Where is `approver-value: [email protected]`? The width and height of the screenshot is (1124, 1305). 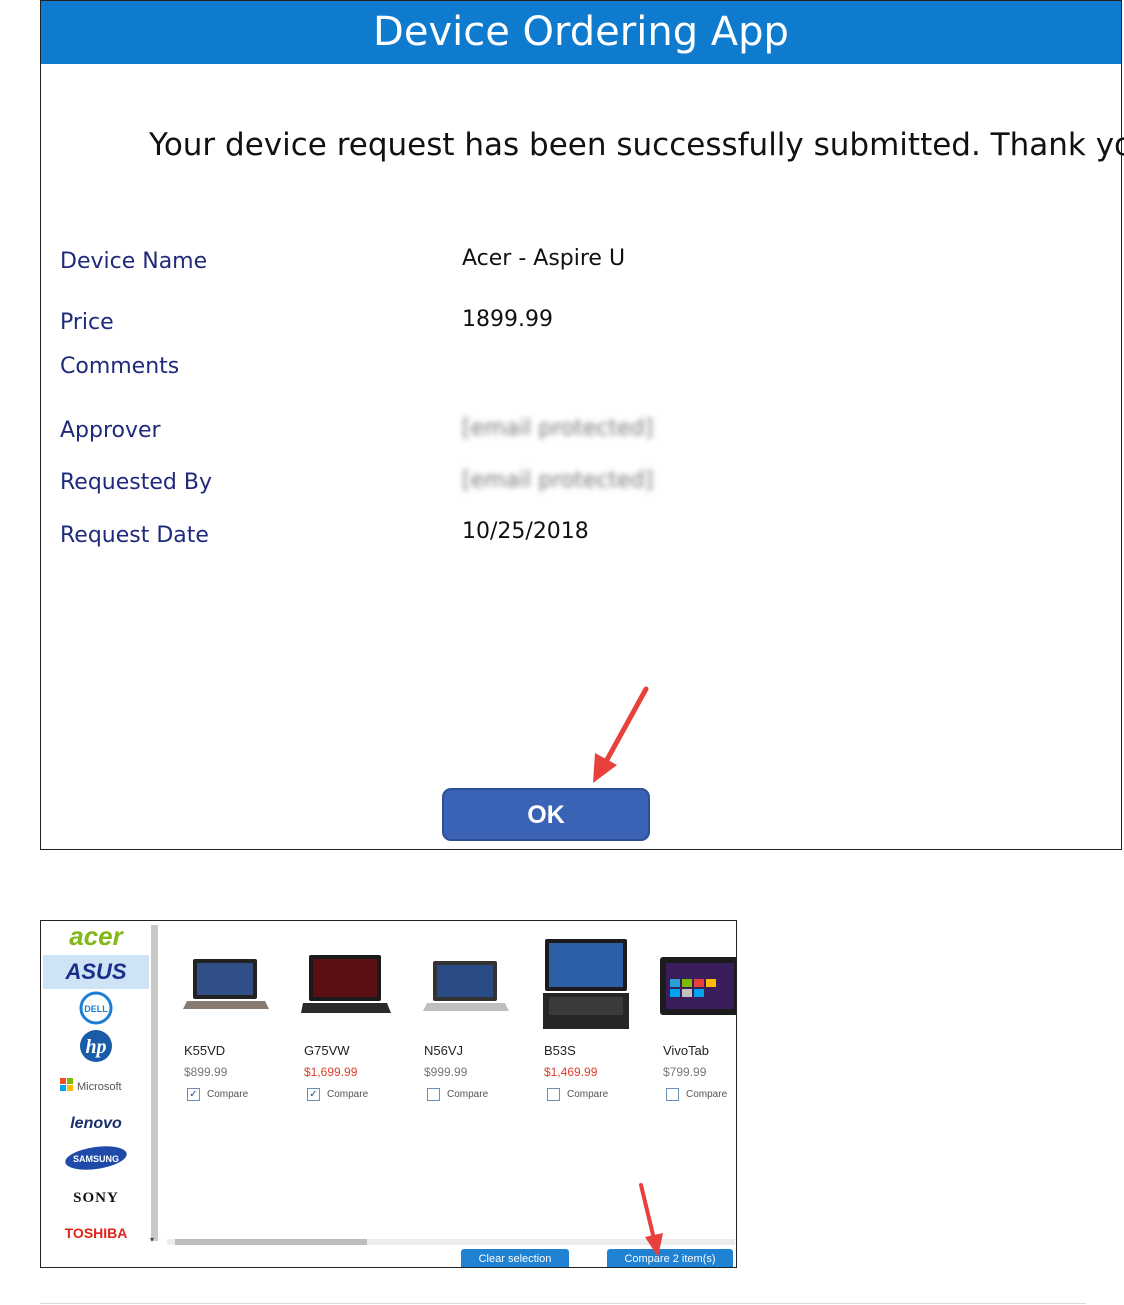
approver-value: [email protected] is located at coordinates (558, 428).